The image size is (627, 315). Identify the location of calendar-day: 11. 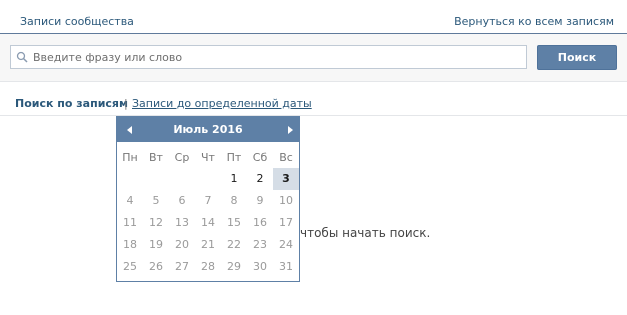
(130, 223).